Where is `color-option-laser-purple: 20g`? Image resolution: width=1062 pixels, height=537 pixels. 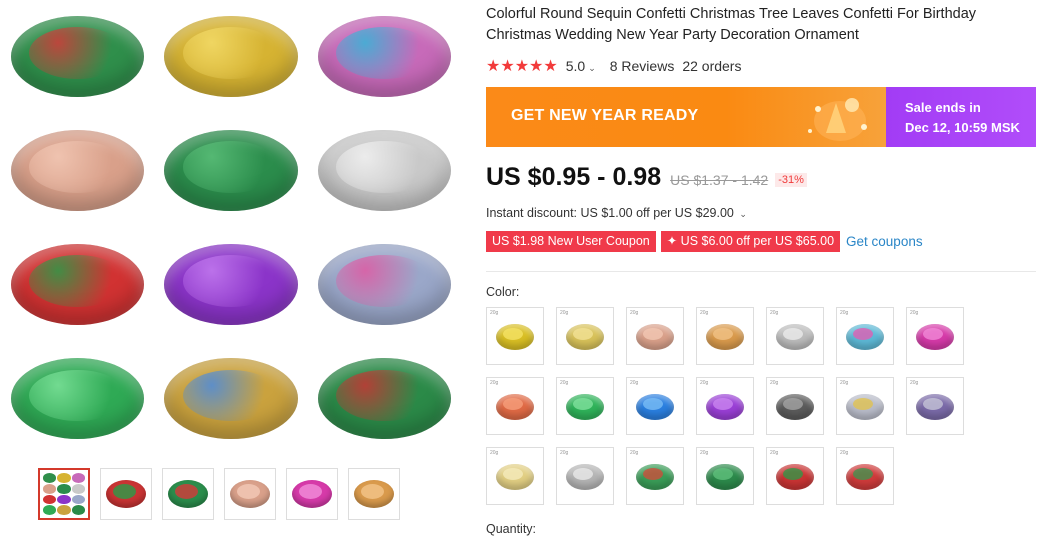 color-option-laser-purple: 20g is located at coordinates (935, 406).